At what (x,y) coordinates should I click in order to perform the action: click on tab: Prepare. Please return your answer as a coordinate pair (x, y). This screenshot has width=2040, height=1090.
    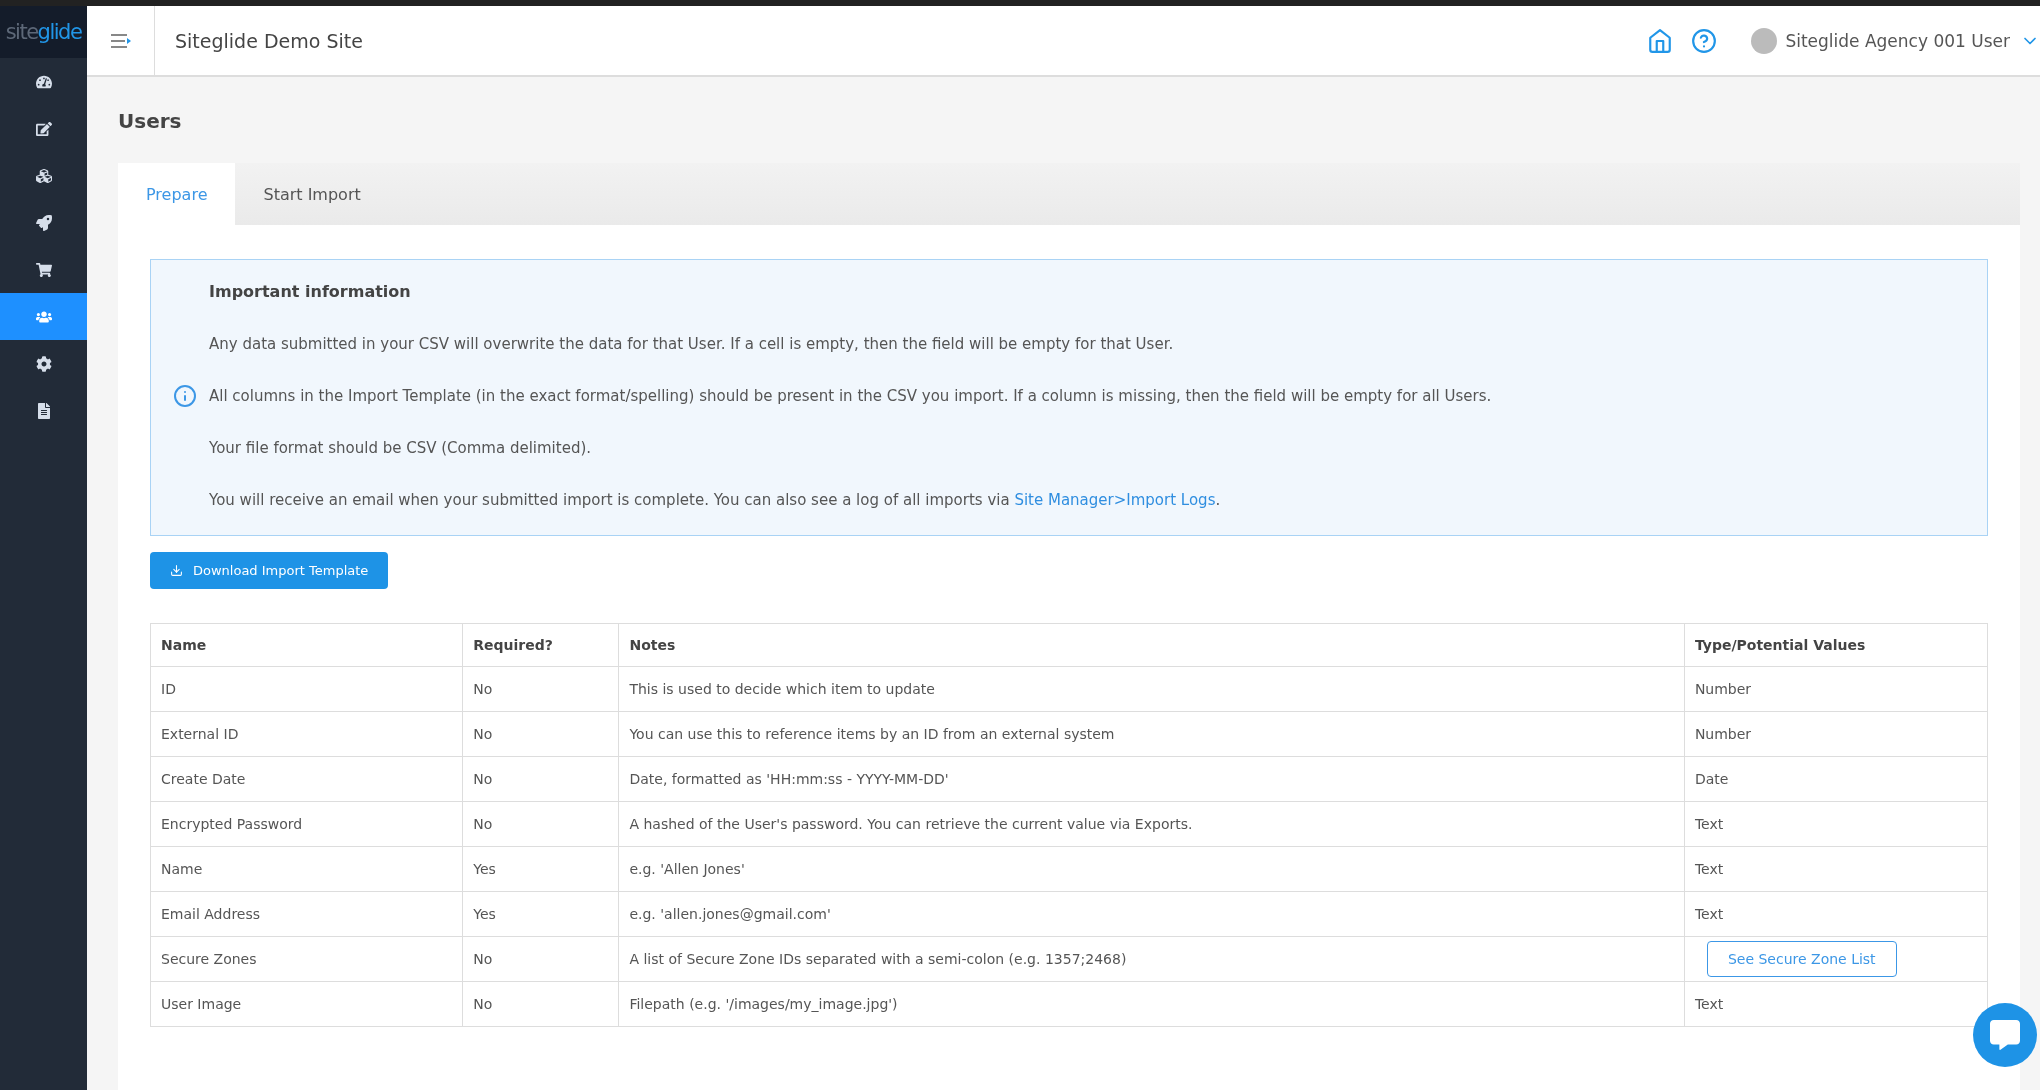
    Looking at the image, I should click on (177, 194).